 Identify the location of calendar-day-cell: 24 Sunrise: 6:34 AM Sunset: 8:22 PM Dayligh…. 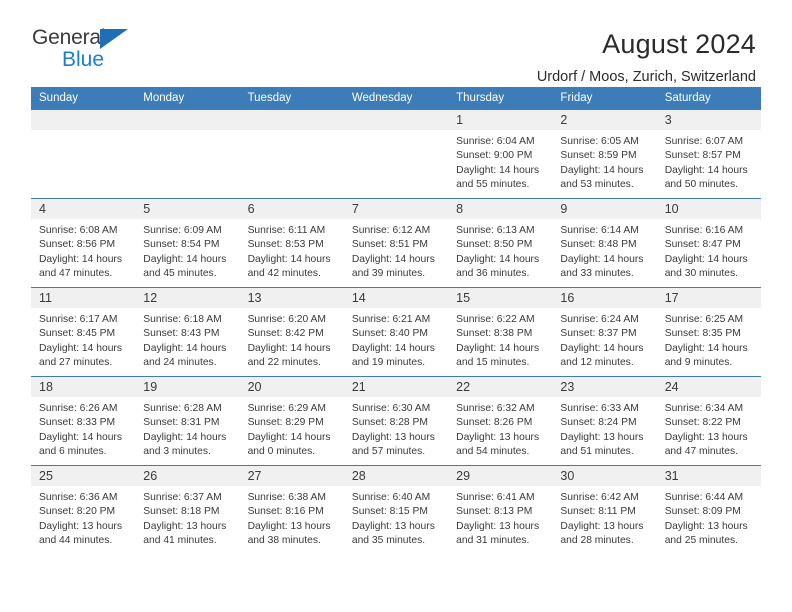
(708, 421).